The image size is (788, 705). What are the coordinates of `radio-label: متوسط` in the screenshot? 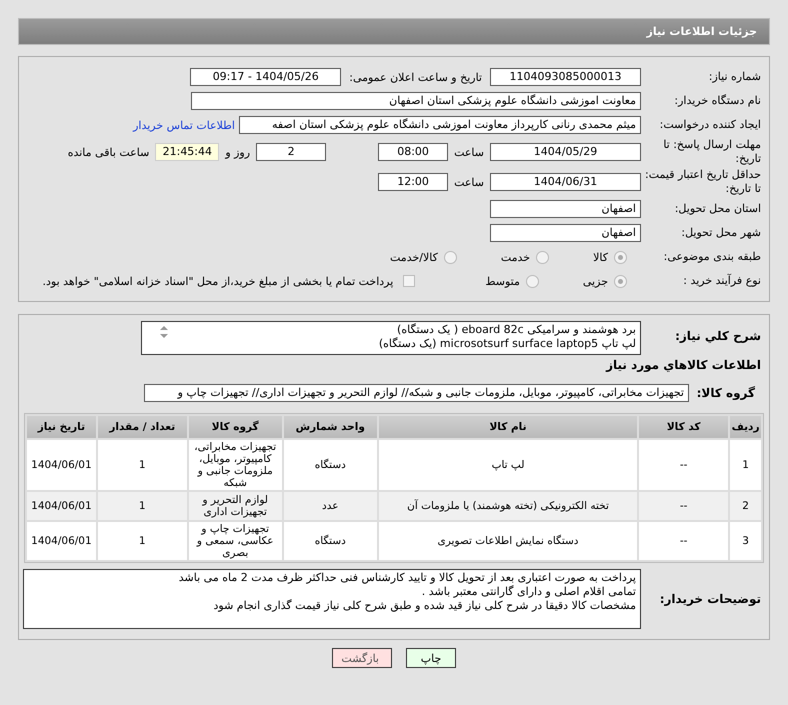 It's located at (502, 281).